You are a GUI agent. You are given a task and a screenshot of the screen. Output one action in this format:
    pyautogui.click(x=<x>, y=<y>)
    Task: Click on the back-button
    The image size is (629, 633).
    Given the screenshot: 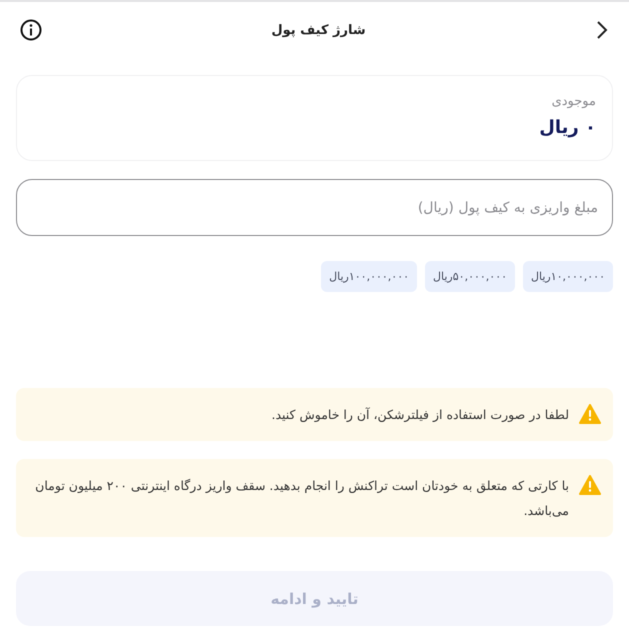 What is the action you would take?
    pyautogui.click(x=602, y=30)
    